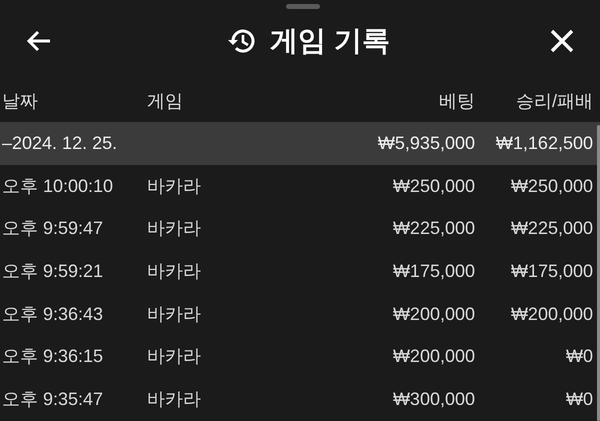  Describe the element at coordinates (433, 398) in the screenshot. I see `table-cell: ₩300,000` at that location.